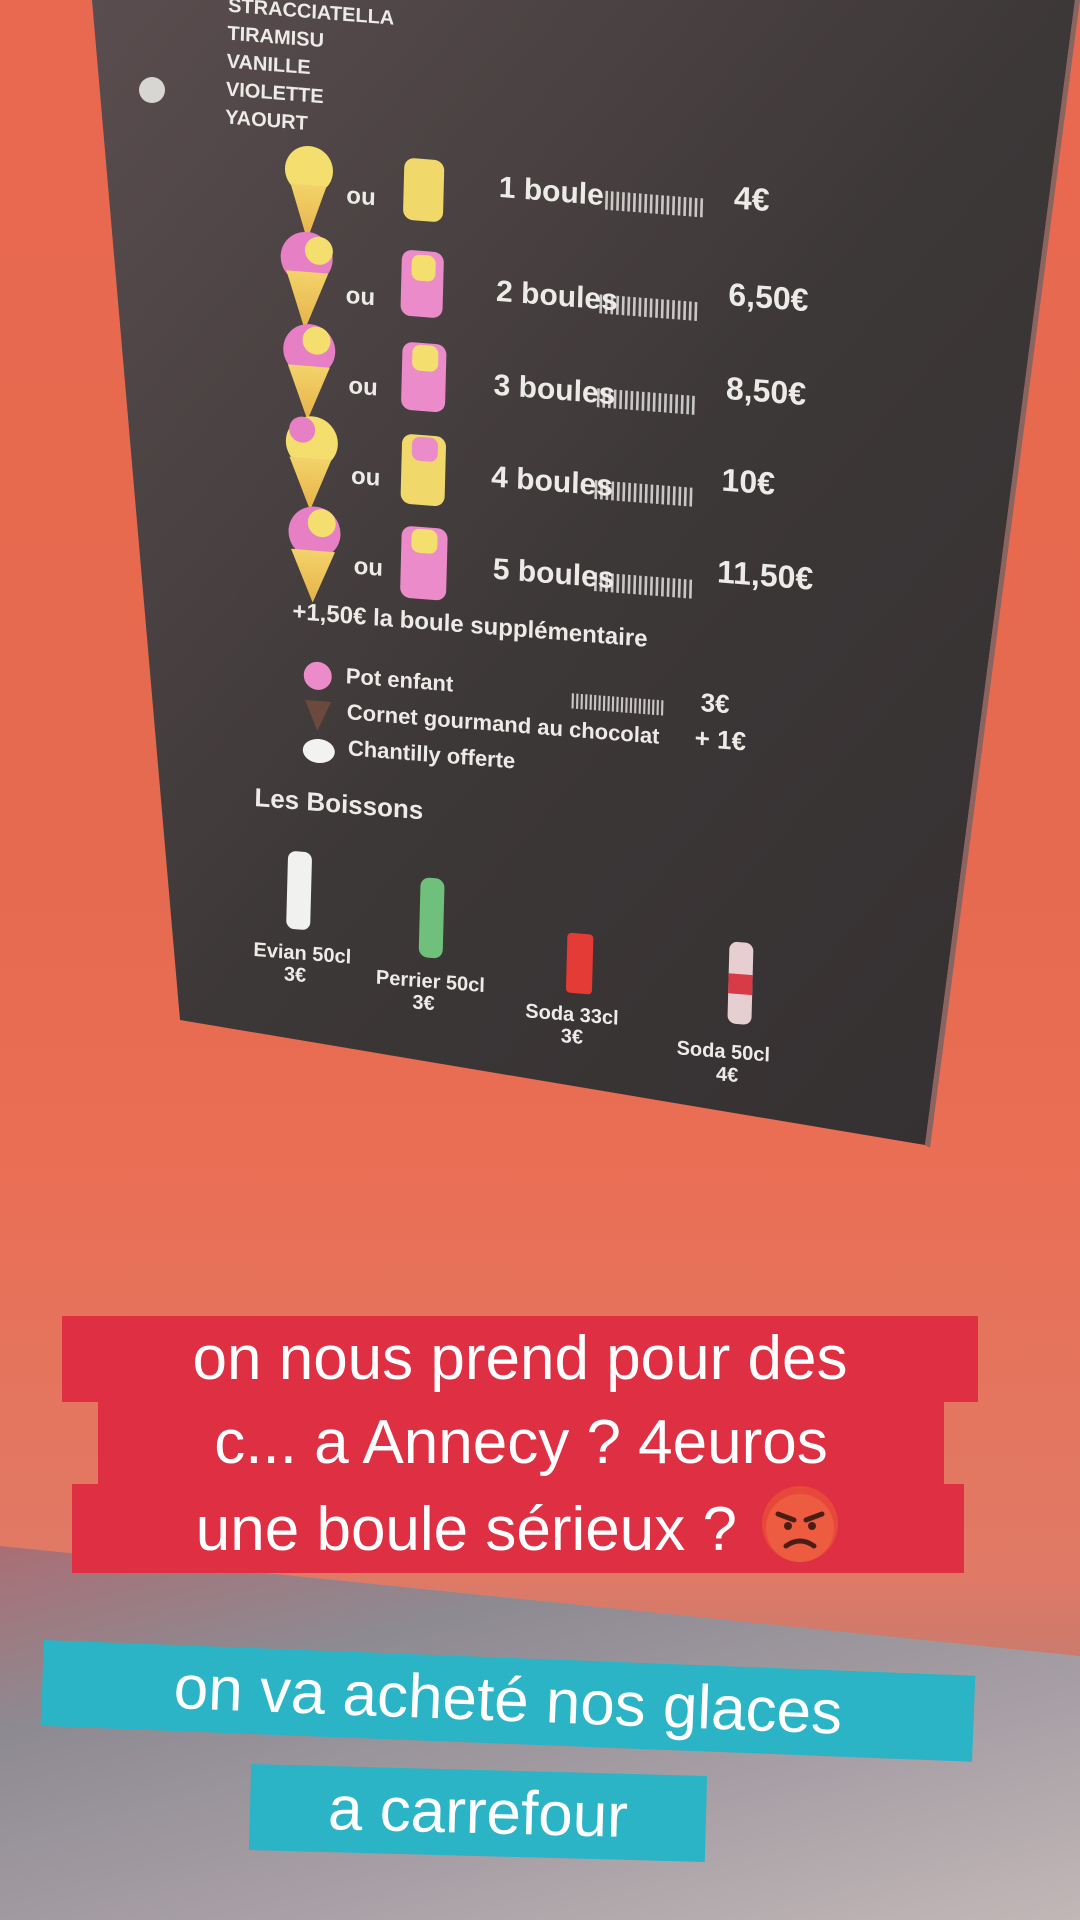  I want to click on caption-line: une boule sérieux ?, so click(518, 1528).